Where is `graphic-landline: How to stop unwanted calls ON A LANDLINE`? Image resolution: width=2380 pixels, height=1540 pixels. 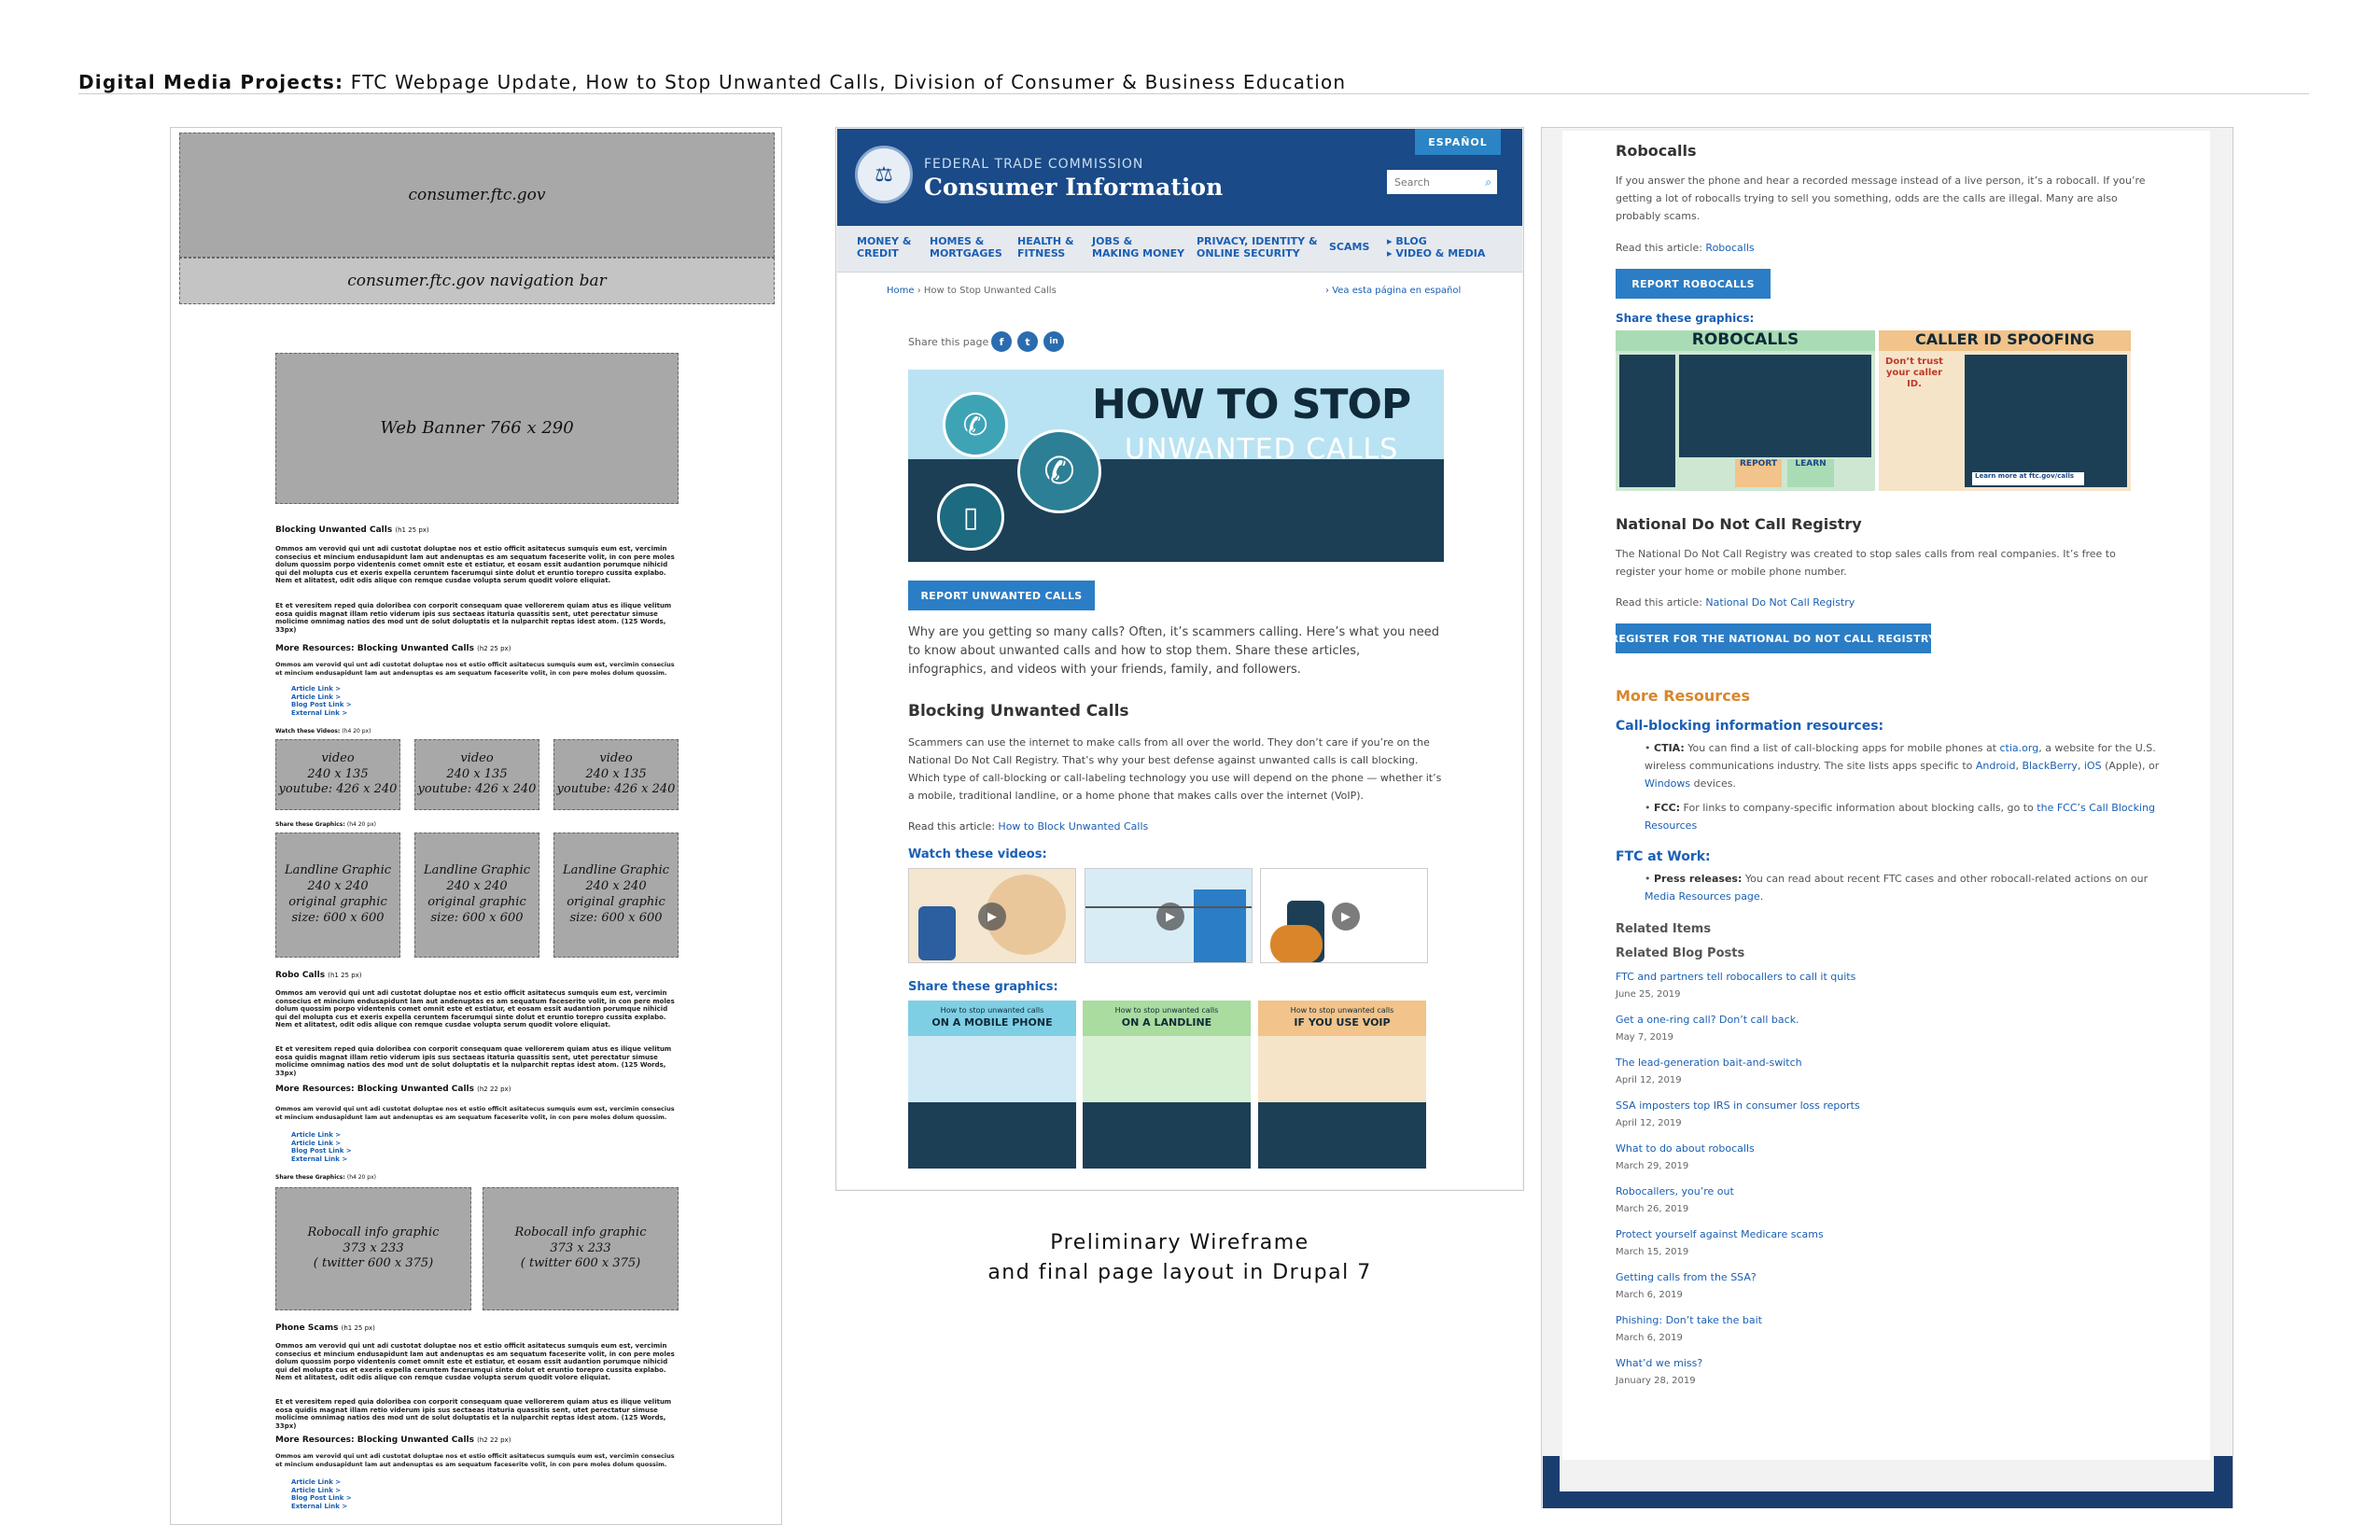
graphic-landline: How to stop unwanted calls ON A LANDLINE is located at coordinates (1167, 1085).